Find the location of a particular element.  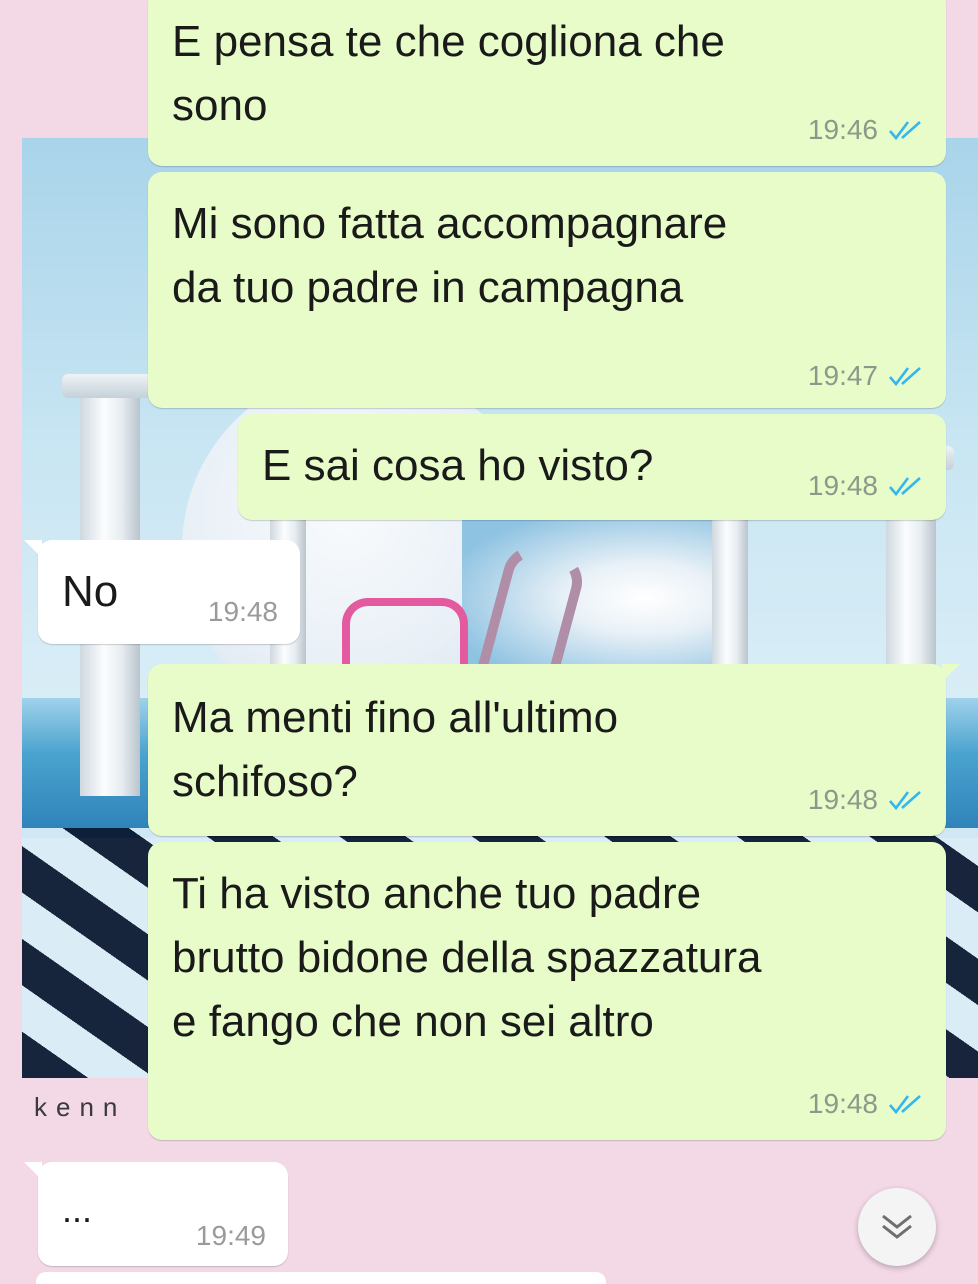

wallpaper-column is located at coordinates (730, 587).